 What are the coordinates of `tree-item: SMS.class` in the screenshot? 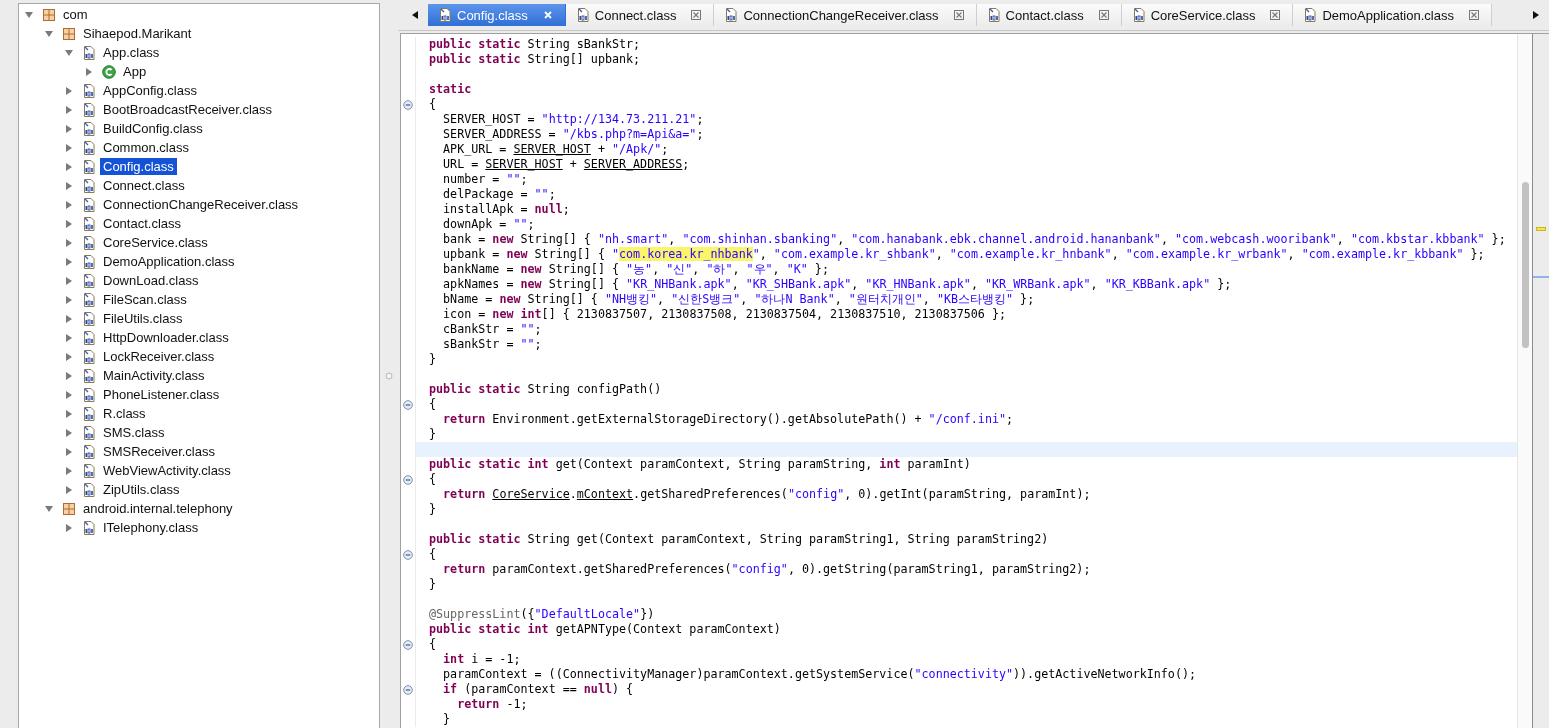 It's located at (134, 432).